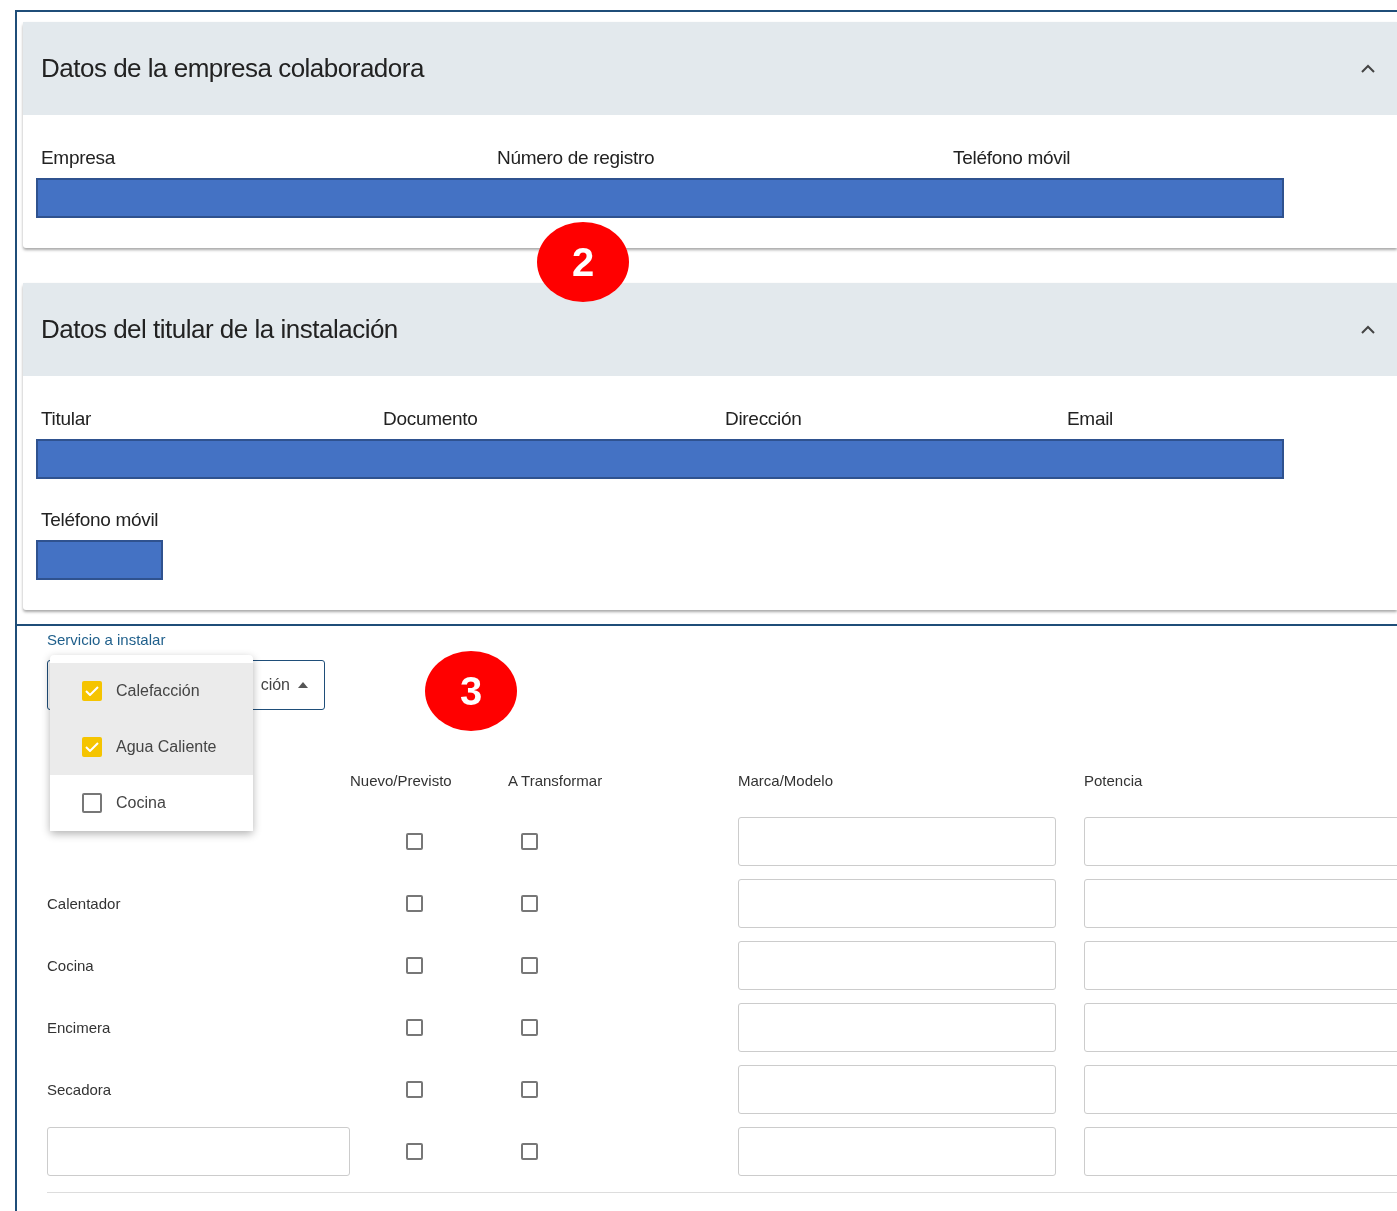 This screenshot has width=1397, height=1211. What do you see at coordinates (401, 781) in the screenshot?
I see `column-header: Nuevo/Previsto` at bounding box center [401, 781].